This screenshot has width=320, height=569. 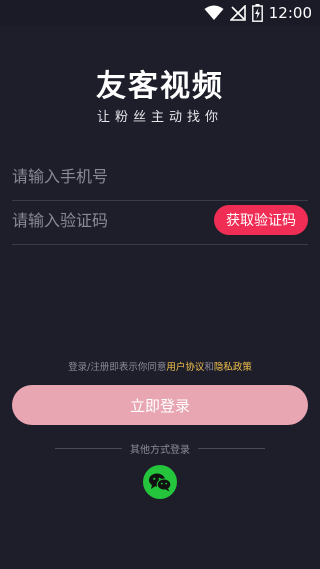 I want to click on app-title: 友客视频, so click(x=160, y=86).